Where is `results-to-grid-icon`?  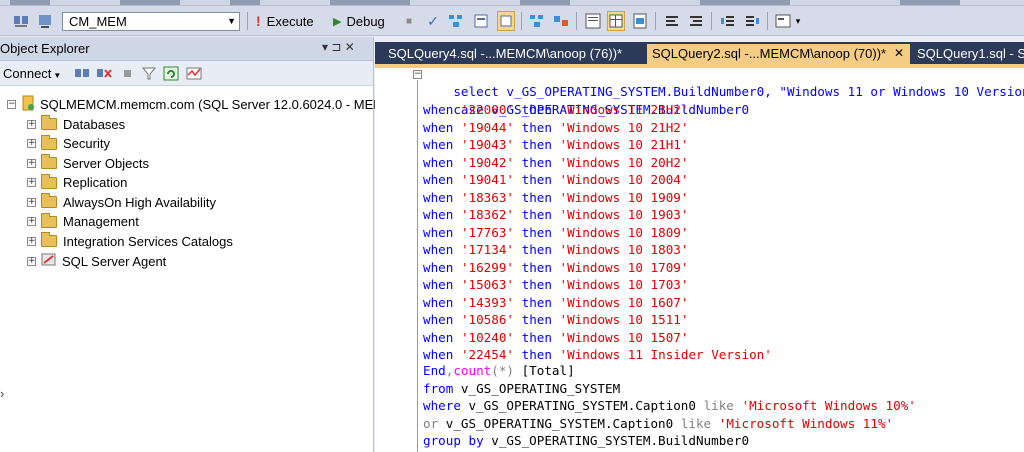
results-to-grid-icon is located at coordinates (616, 21).